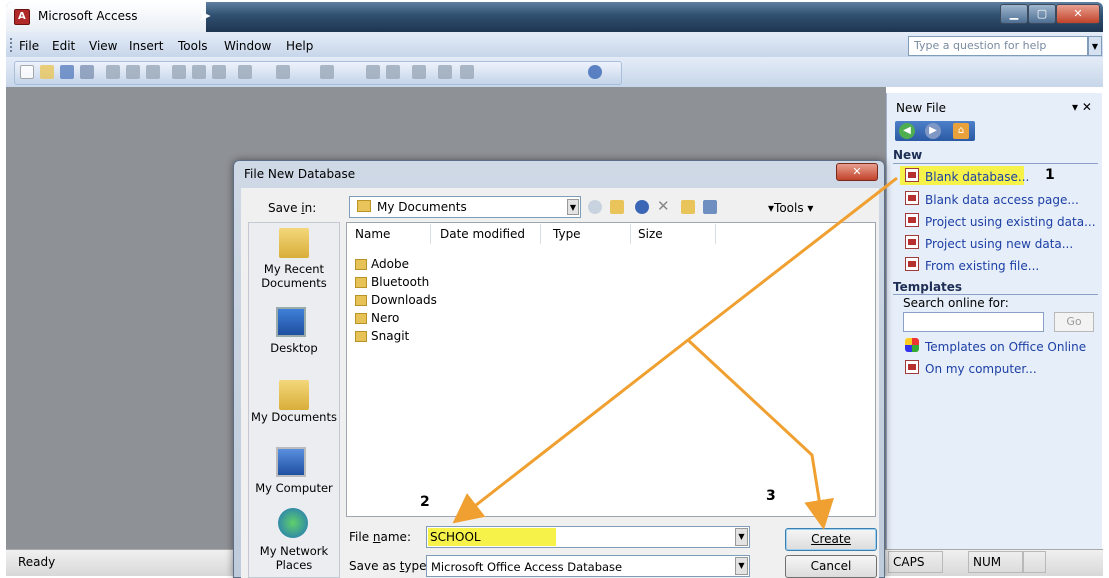 The height and width of the screenshot is (578, 1109). What do you see at coordinates (831, 566) in the screenshot?
I see `cancel-button: Cancel` at bounding box center [831, 566].